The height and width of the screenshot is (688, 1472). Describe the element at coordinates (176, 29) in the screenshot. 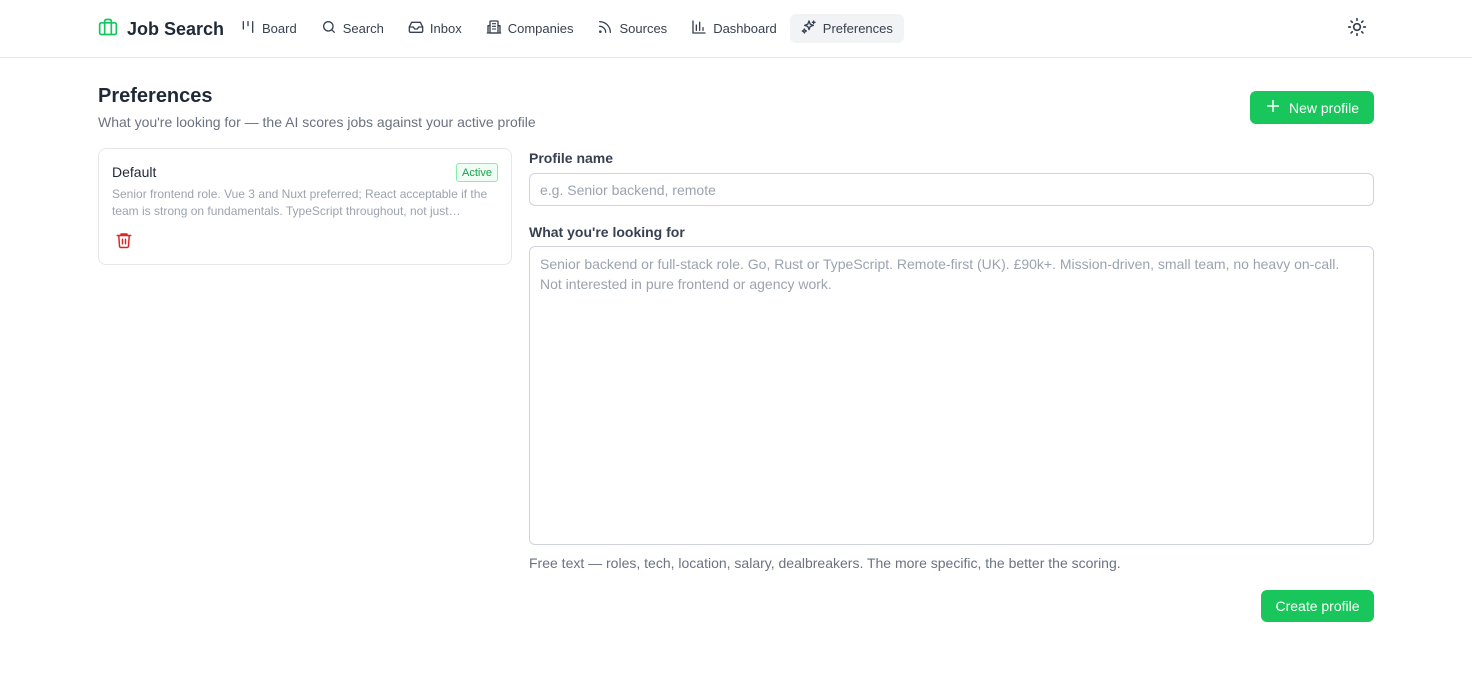

I see `app-title: Job Search` at that location.